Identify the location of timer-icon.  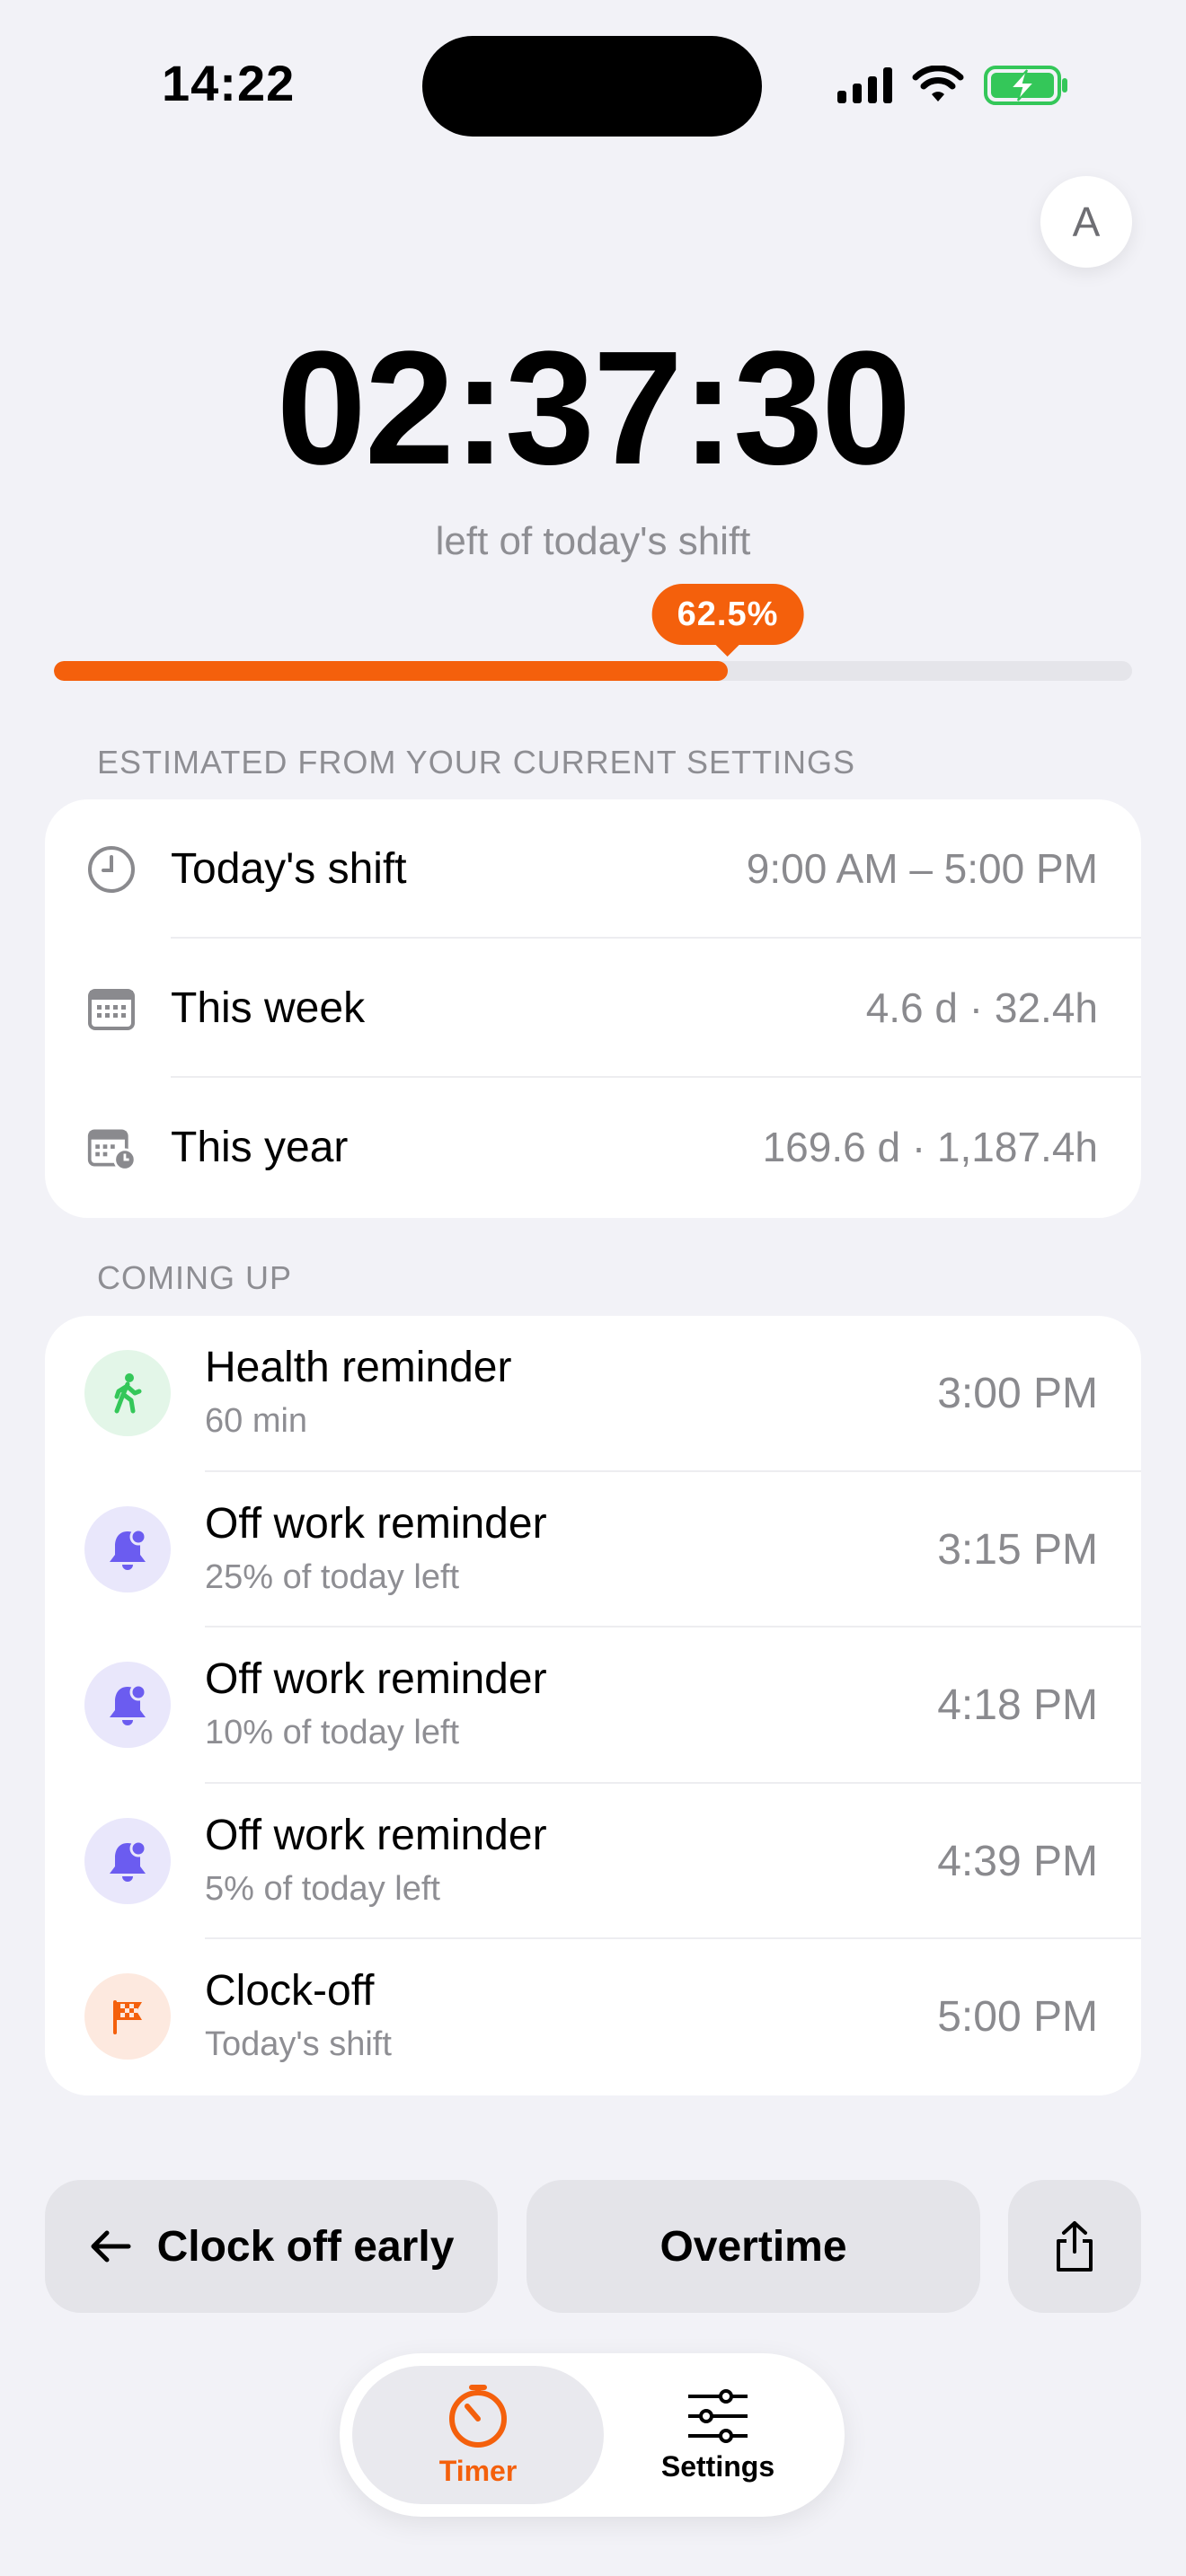
(478, 2416).